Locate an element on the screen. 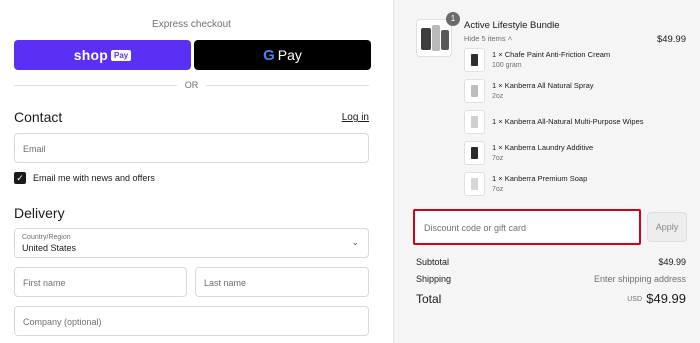 The height and width of the screenshot is (343, 700). hide-items-toggle: Hide 5 items ˄ is located at coordinates (488, 38).